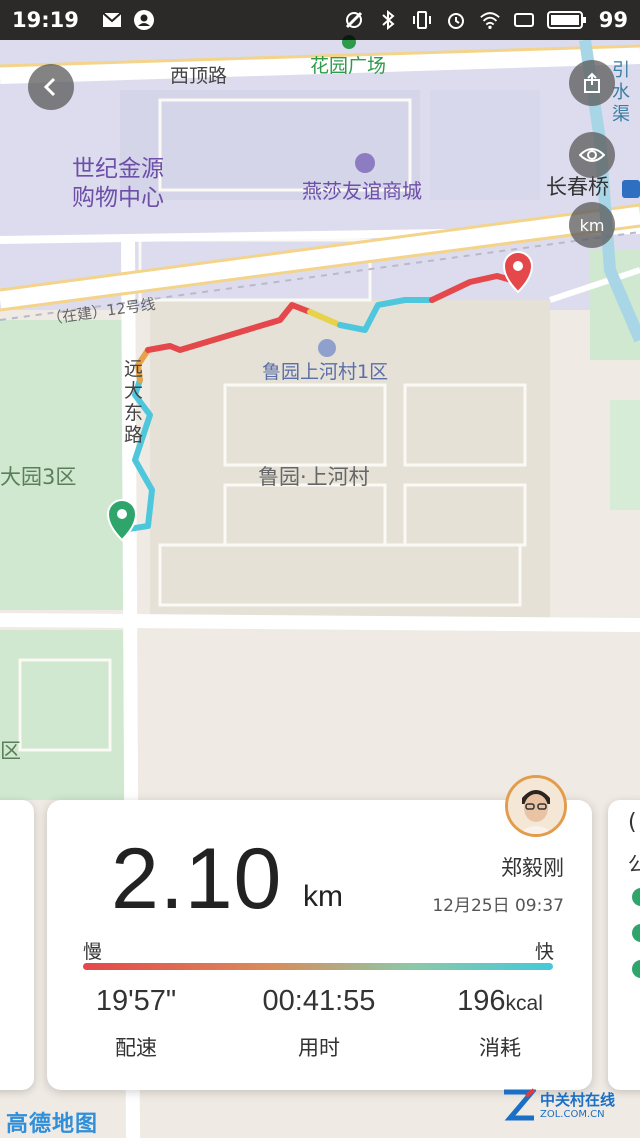  I want to click on speed-fast-label: 快, so click(544, 952).